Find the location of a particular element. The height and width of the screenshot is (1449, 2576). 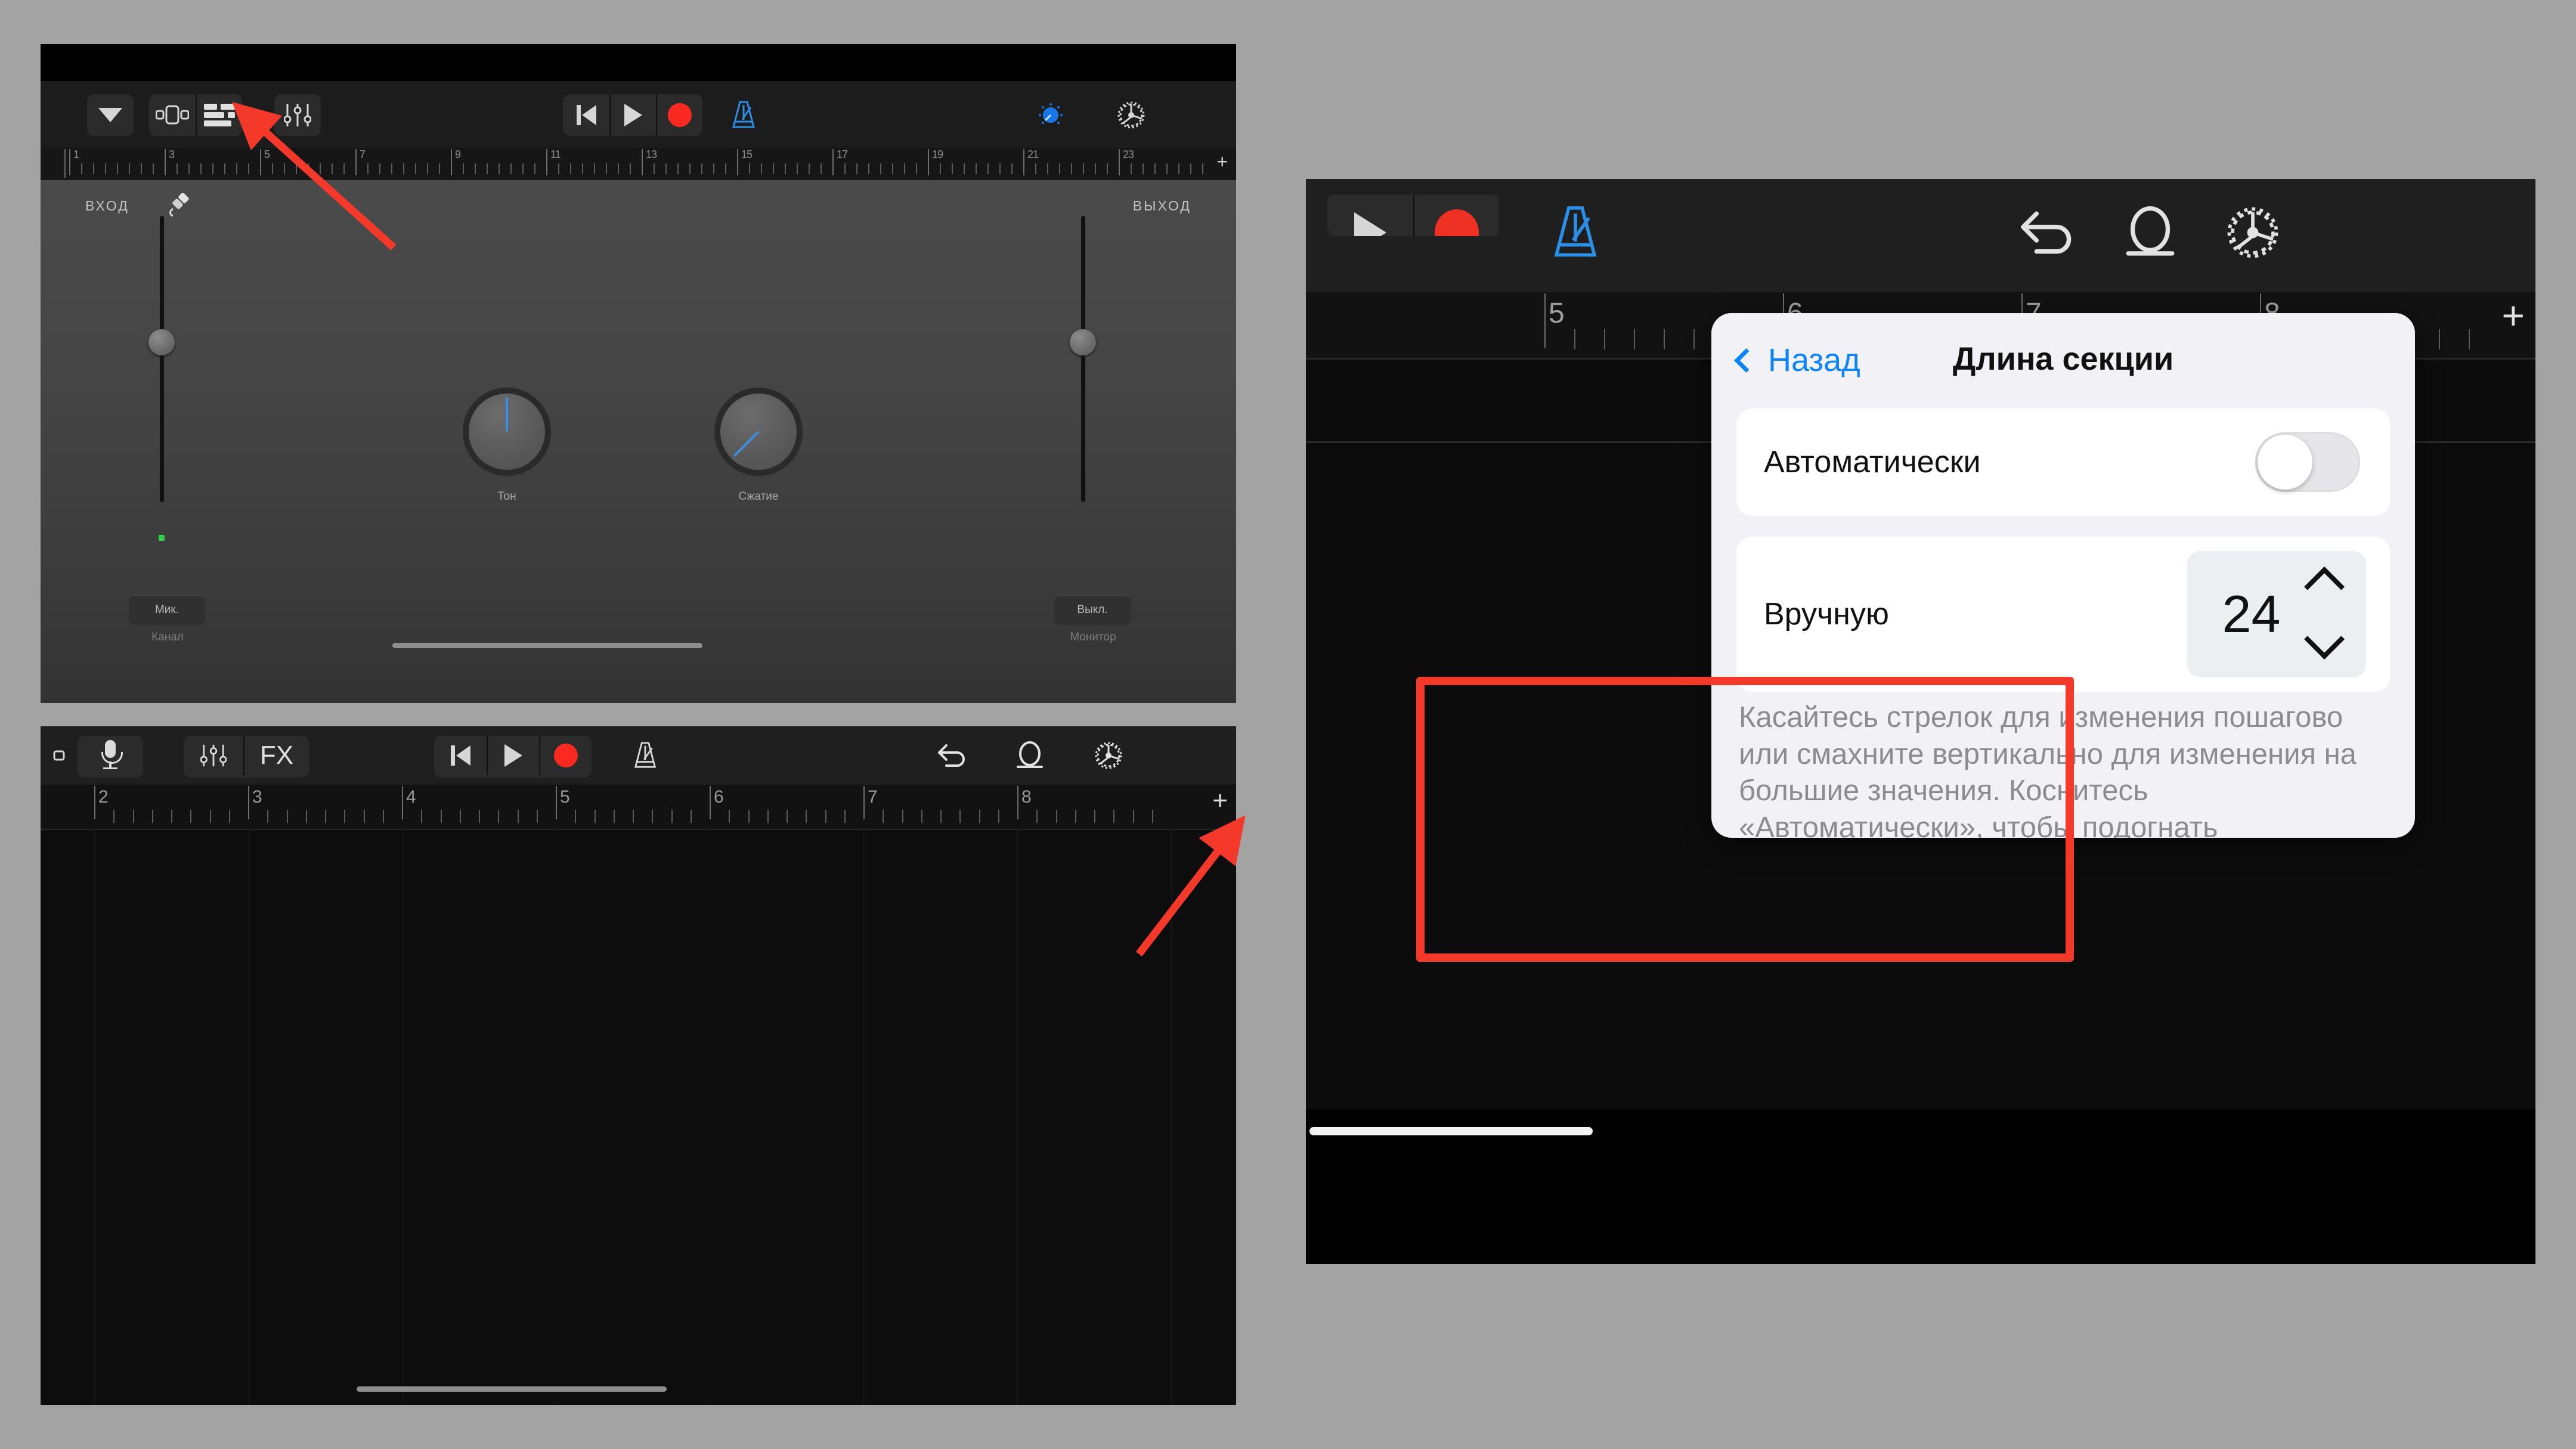

manual-length-value: 24 is located at coordinates (2251, 614).